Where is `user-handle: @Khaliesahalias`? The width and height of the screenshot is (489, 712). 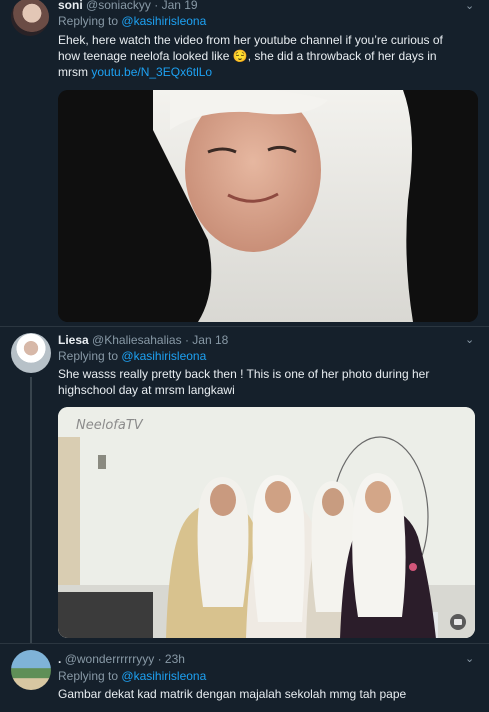 user-handle: @Khaliesahalias is located at coordinates (137, 340).